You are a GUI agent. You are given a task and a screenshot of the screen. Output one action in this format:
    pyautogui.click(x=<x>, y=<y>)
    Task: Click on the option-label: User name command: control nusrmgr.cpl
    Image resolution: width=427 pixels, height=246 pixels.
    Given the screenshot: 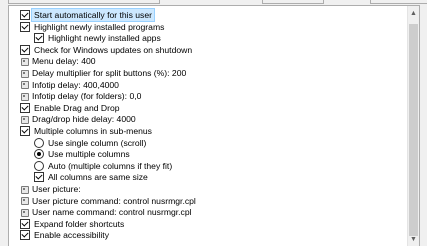 What is the action you would take?
    pyautogui.click(x=112, y=212)
    